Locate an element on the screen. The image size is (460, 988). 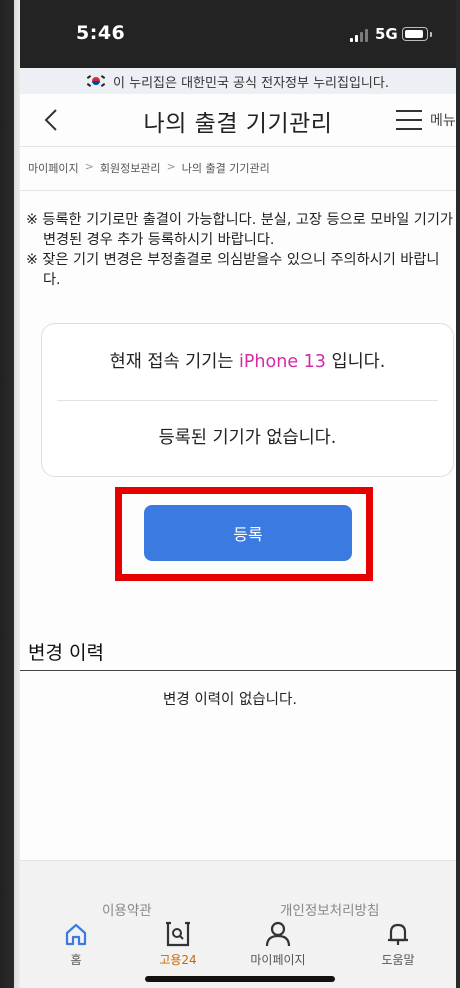
privacy-link: 개인정보처리방침 is located at coordinates (329, 909).